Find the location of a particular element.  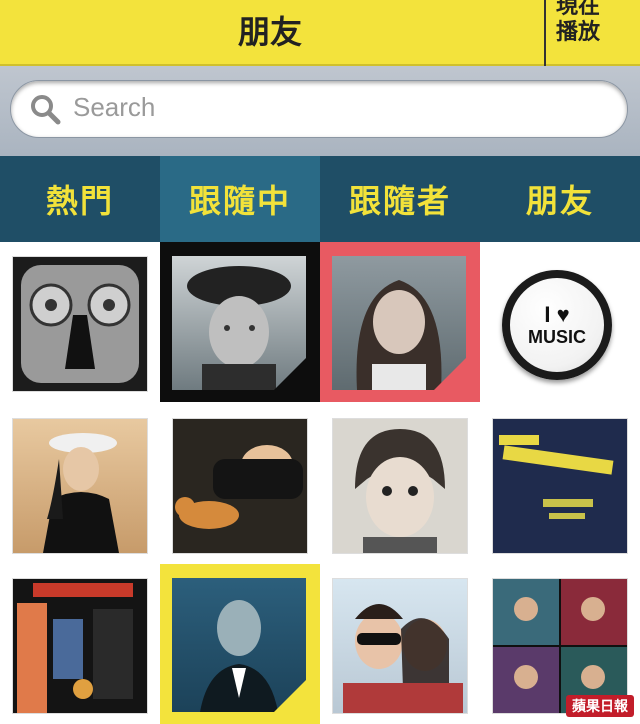

man-with-cat-photo is located at coordinates (239, 487).